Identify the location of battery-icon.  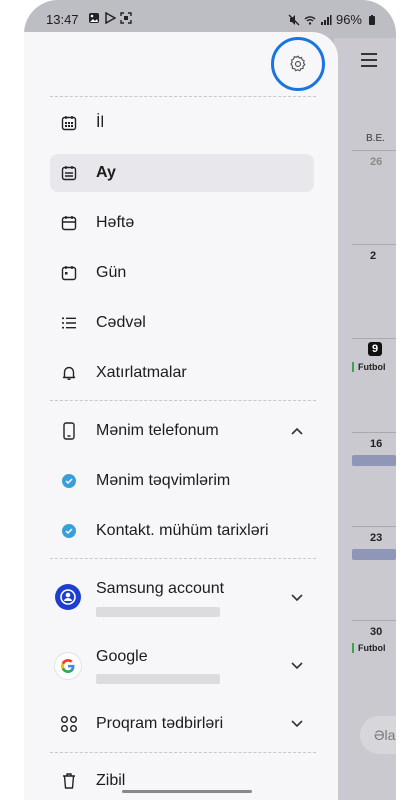
(372, 19).